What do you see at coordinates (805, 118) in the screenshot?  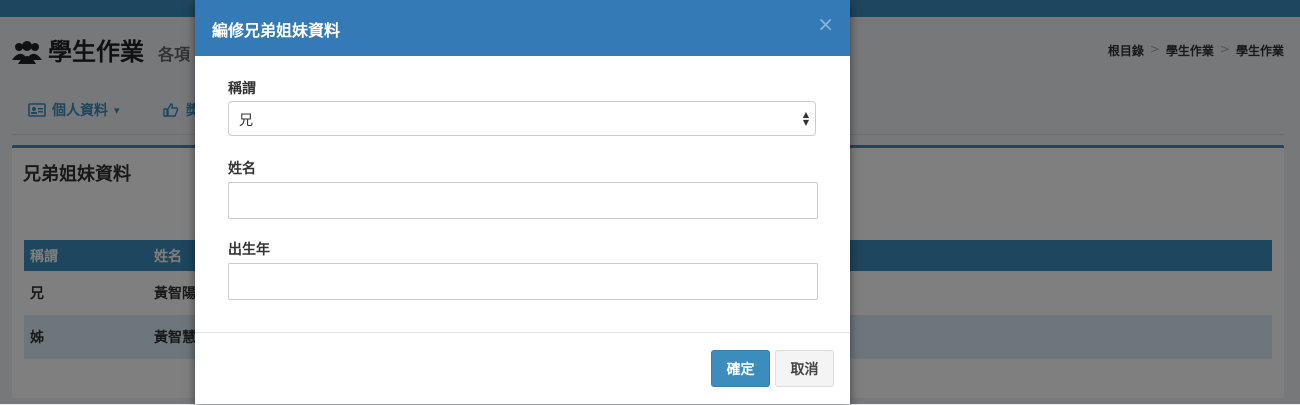 I see `select-arrows-icon: ▲ ▼` at bounding box center [805, 118].